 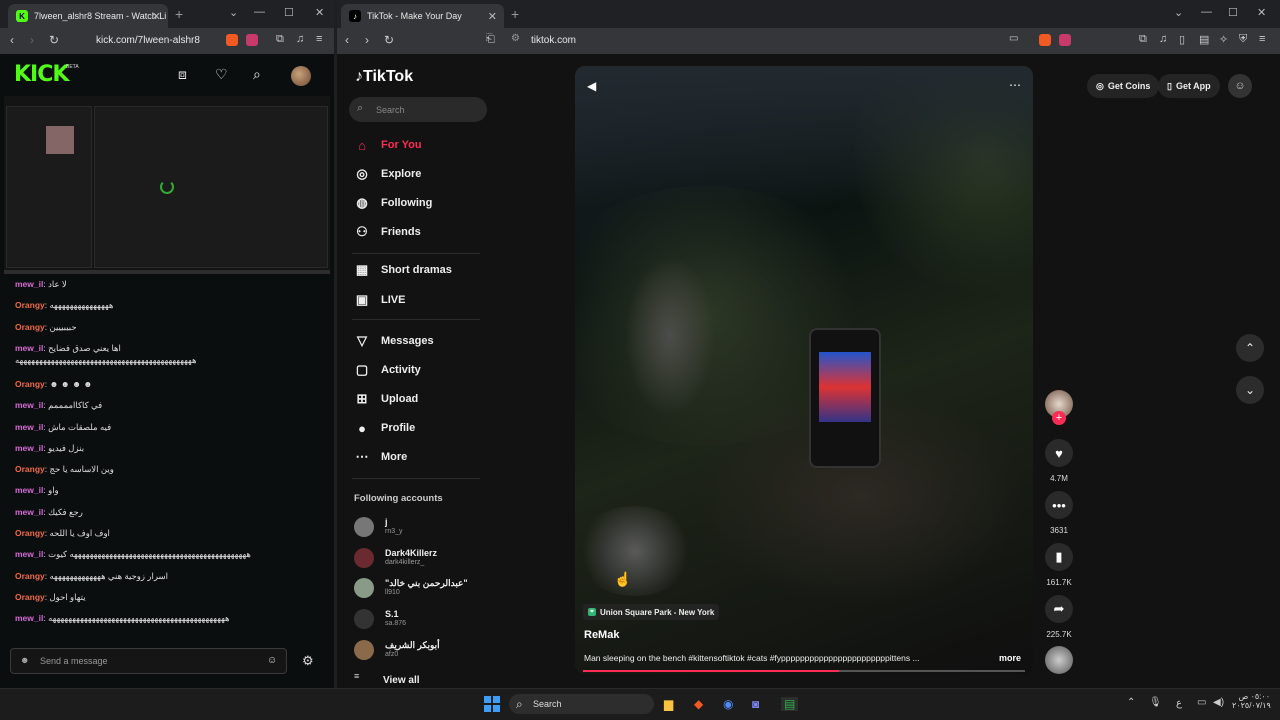 I want to click on nav-following: ◍ Following, so click(x=392, y=203).